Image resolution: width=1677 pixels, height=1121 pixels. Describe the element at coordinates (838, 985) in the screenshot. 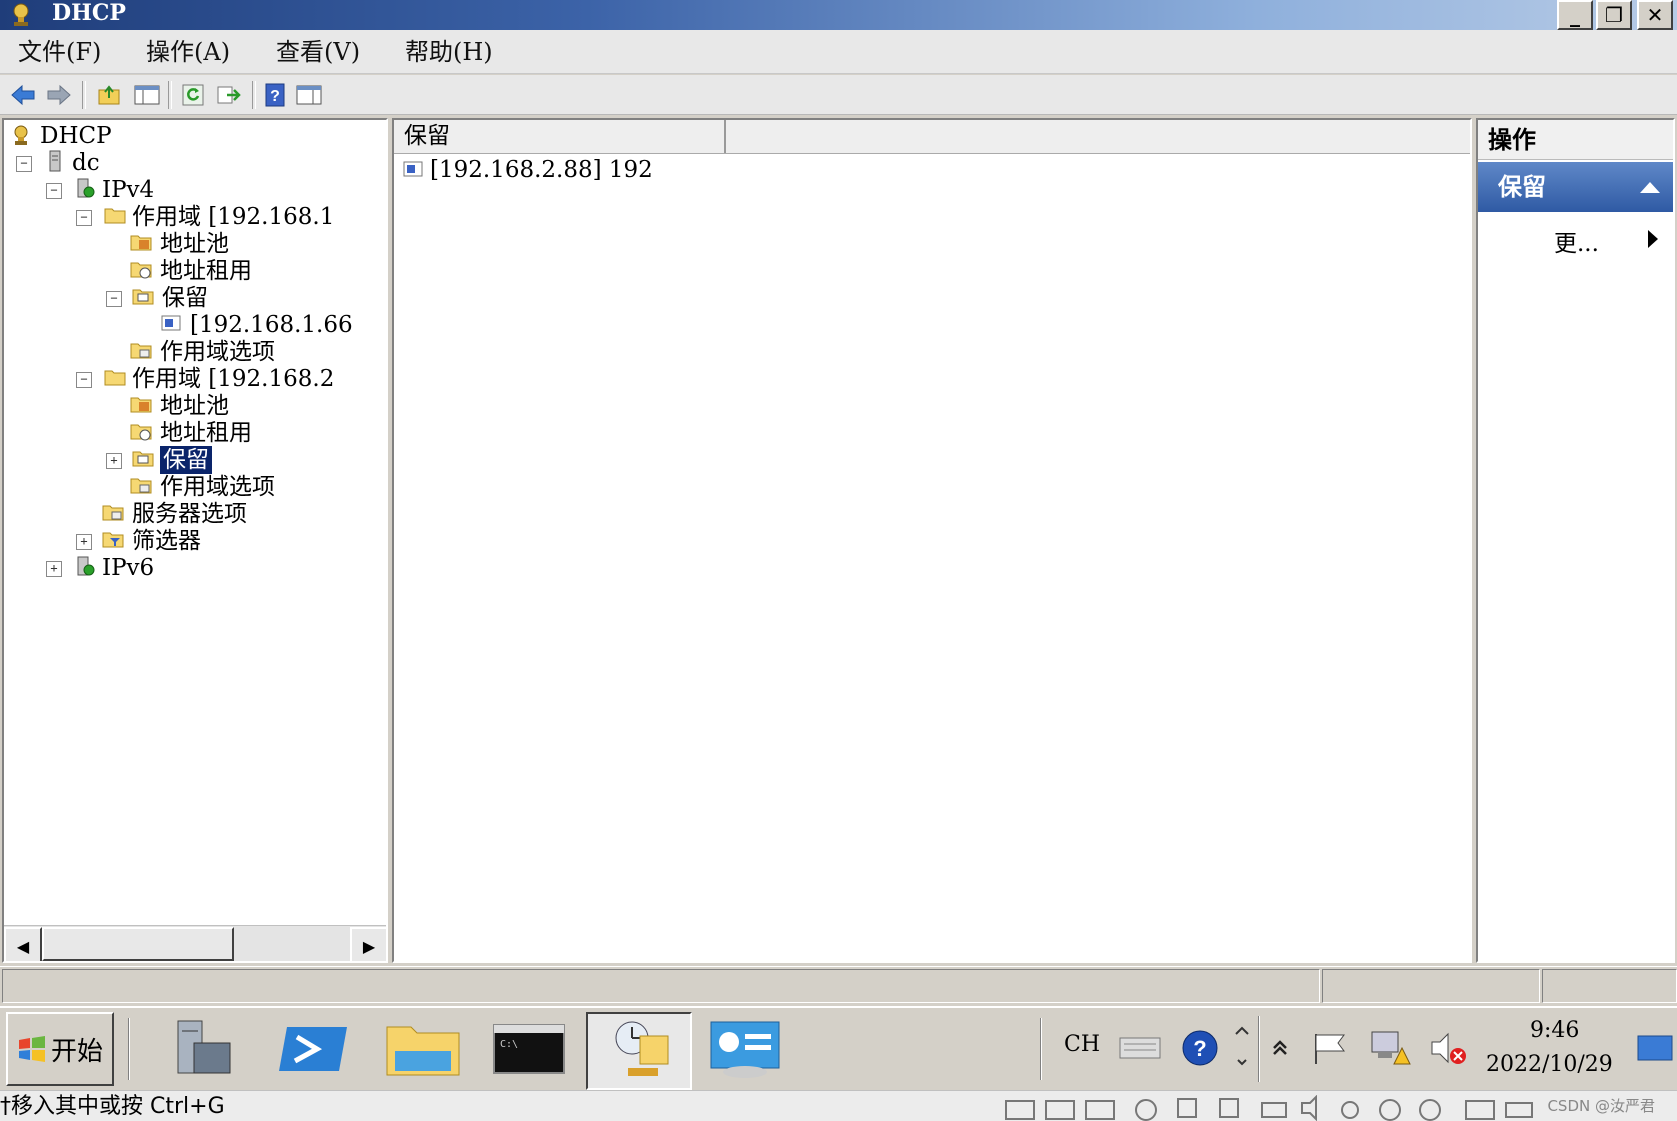

I see `status-bar` at that location.